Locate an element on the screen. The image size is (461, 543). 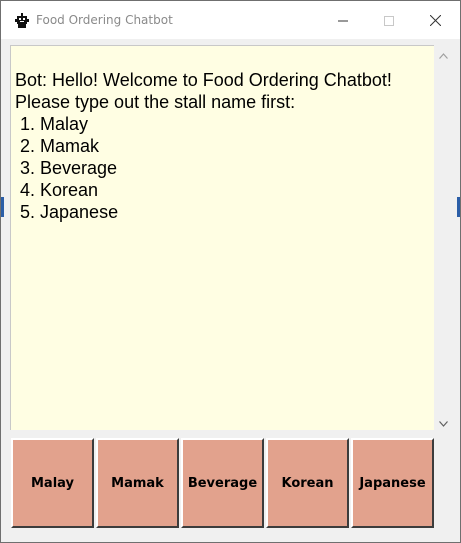
window-title: Food Ordering Chatbot is located at coordinates (104, 20).